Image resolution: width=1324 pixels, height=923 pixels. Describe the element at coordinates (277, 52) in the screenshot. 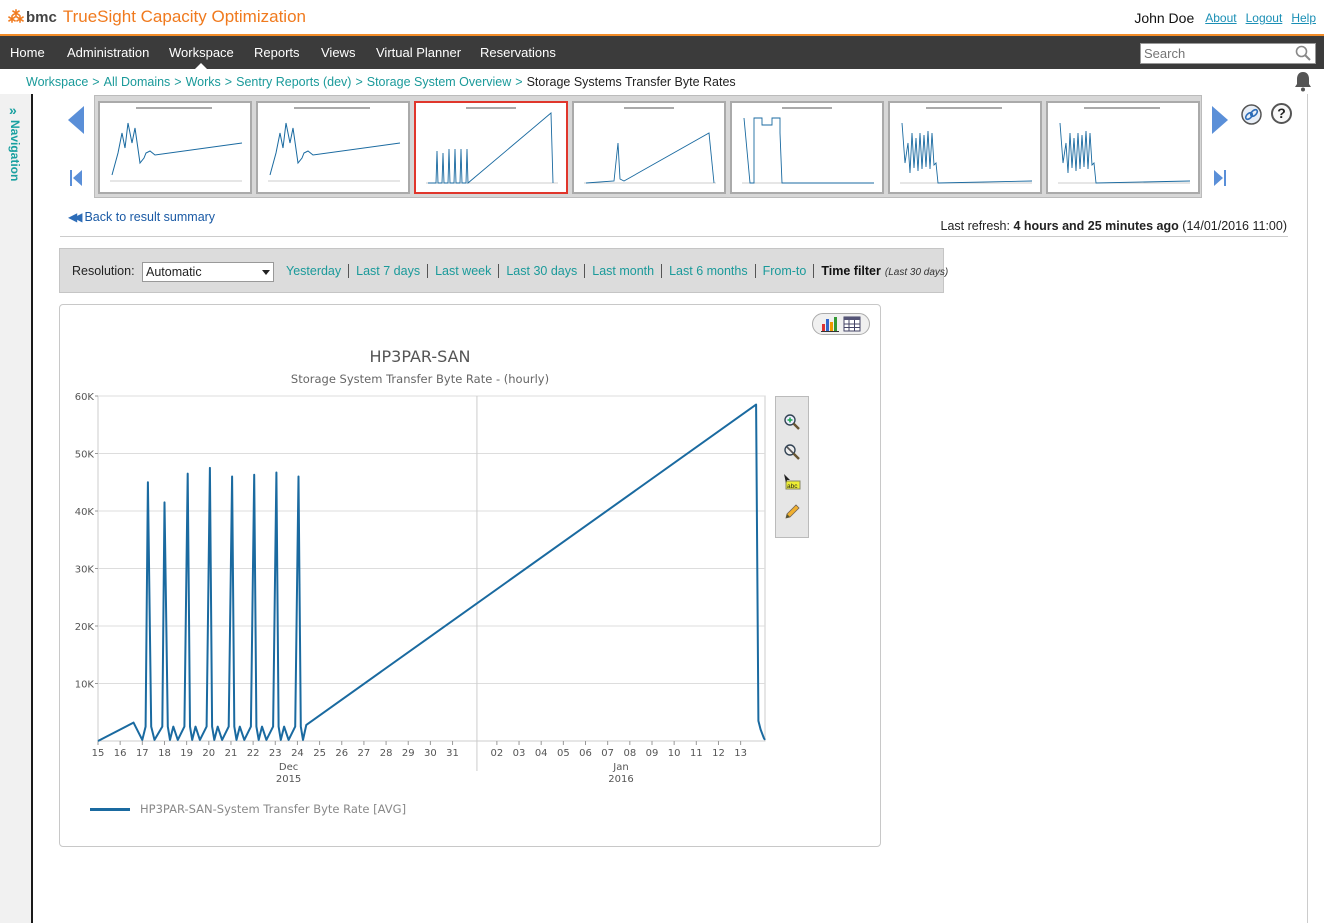

I see `menu-reports: Reports` at that location.